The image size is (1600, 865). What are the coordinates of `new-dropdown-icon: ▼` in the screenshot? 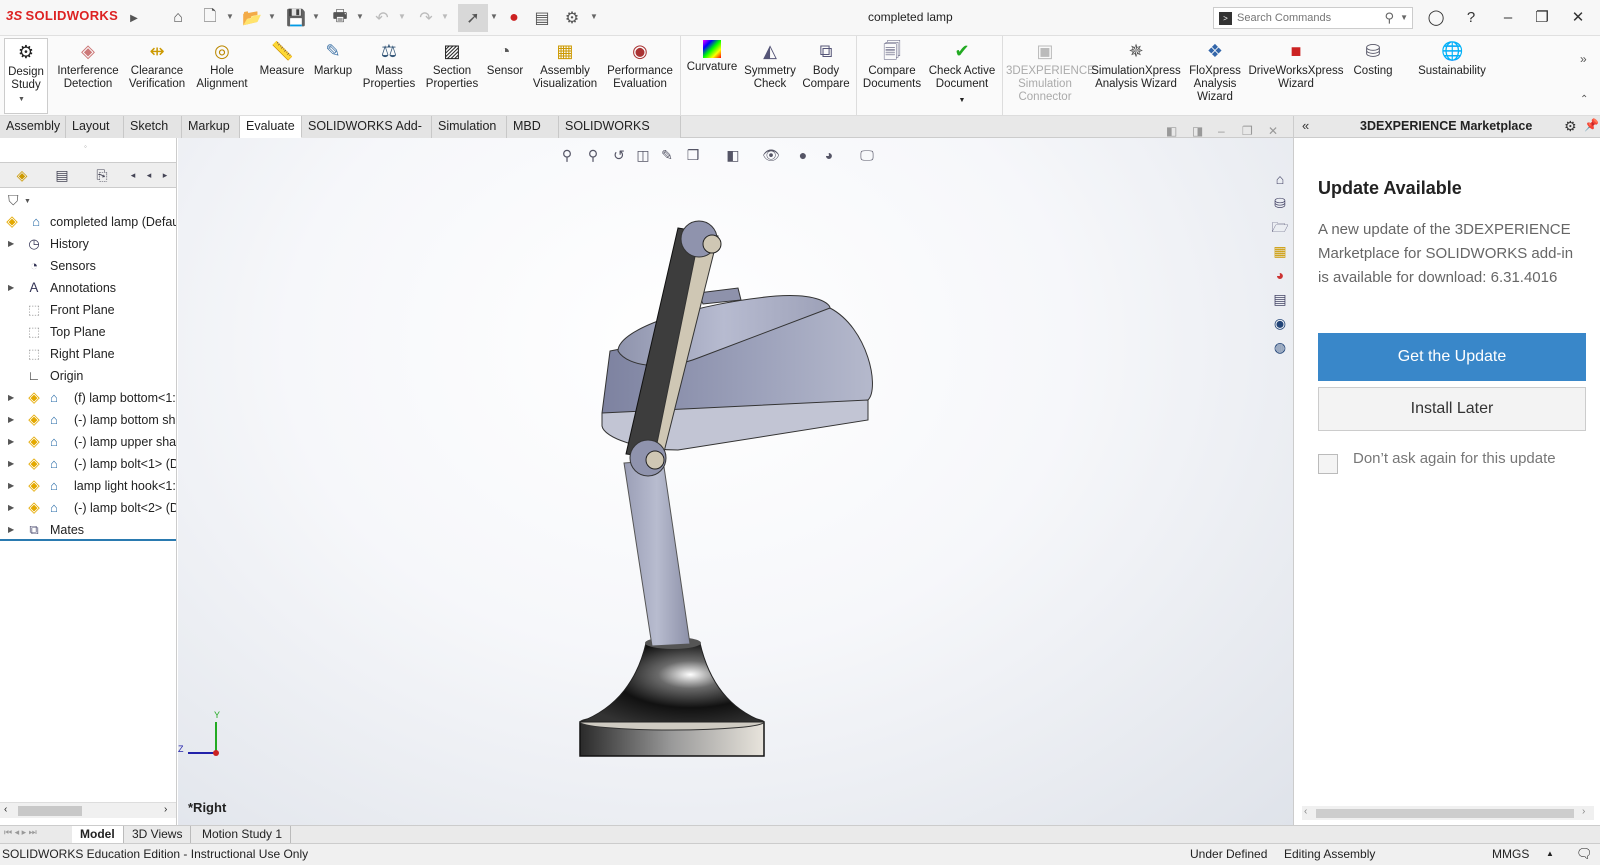 It's located at (230, 16).